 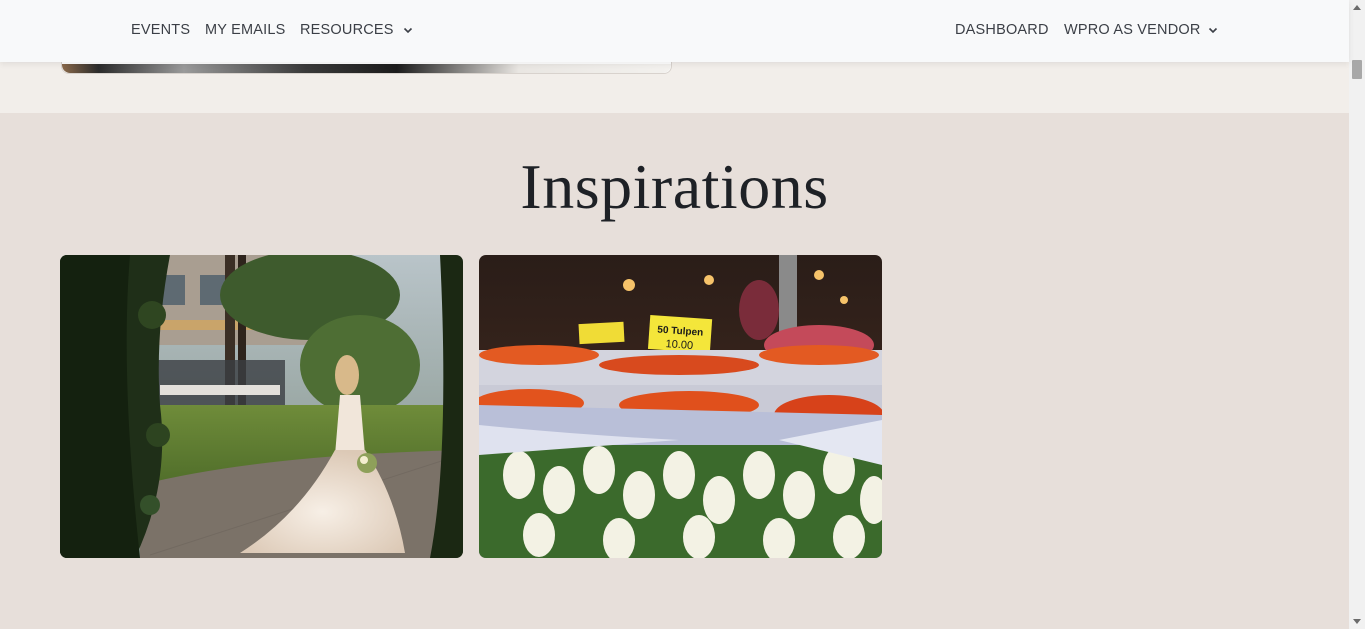 I want to click on nav-events-label: EVENTS, so click(x=161, y=30).